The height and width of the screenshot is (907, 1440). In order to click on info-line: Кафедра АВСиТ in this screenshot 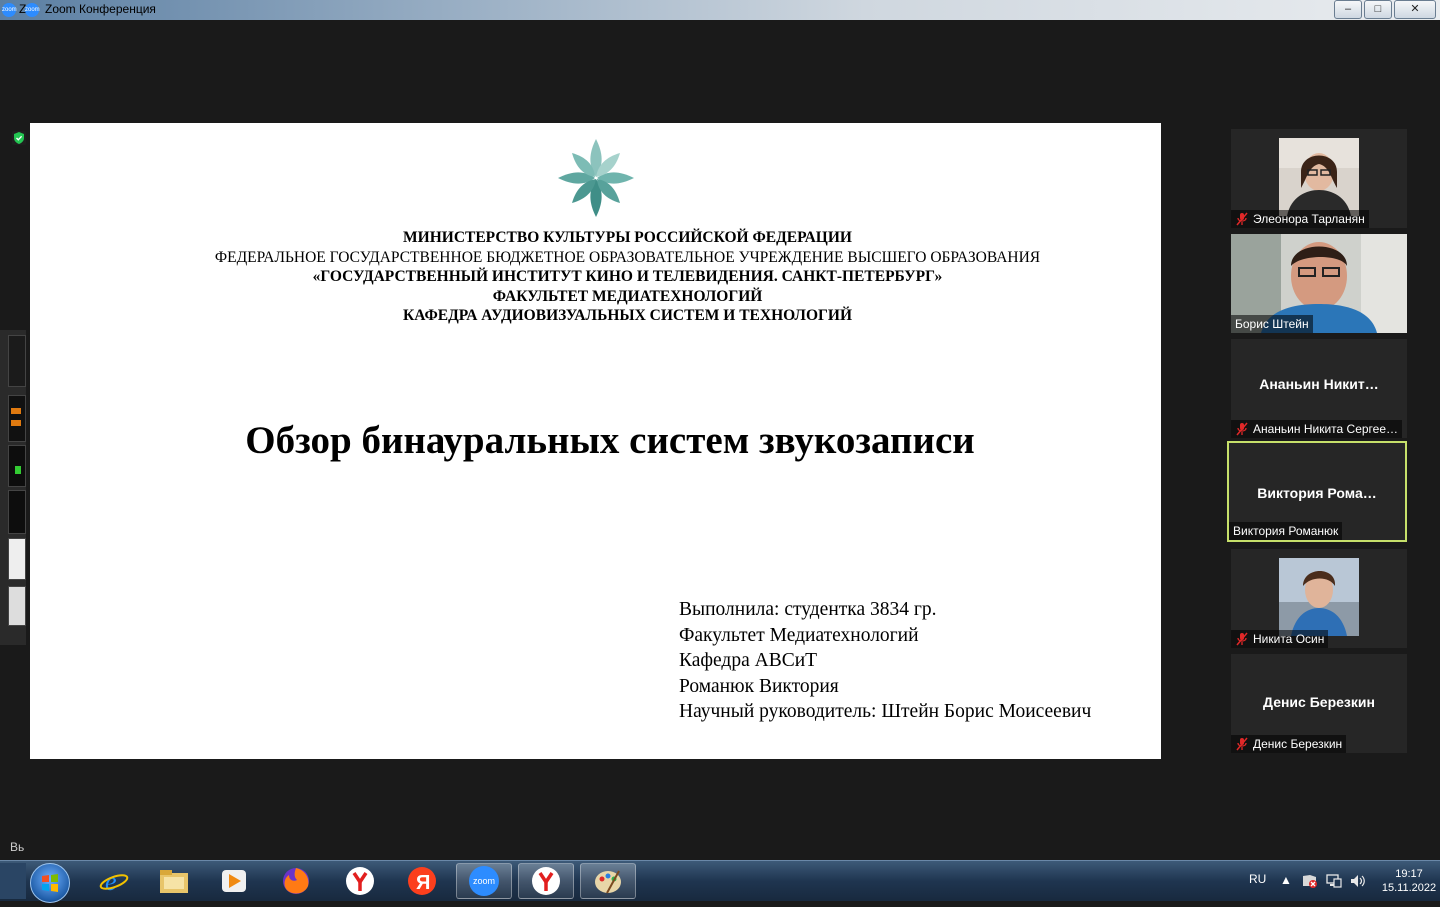, I will do `click(748, 660)`.